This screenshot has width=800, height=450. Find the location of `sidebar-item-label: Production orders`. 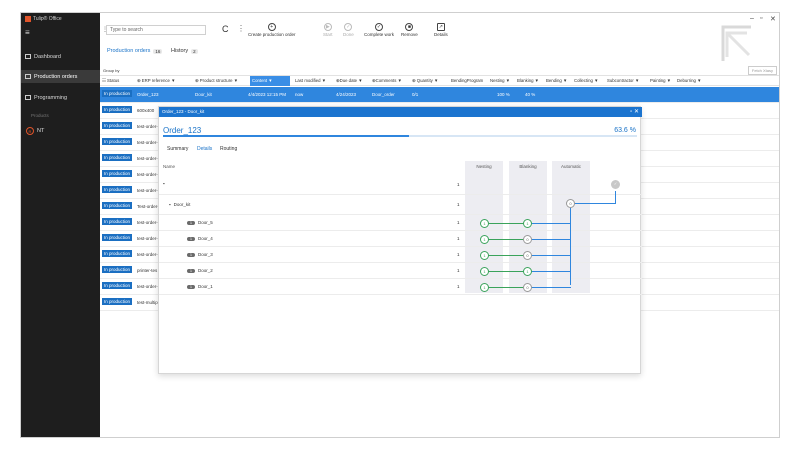

sidebar-item-label: Production orders is located at coordinates (56, 76).